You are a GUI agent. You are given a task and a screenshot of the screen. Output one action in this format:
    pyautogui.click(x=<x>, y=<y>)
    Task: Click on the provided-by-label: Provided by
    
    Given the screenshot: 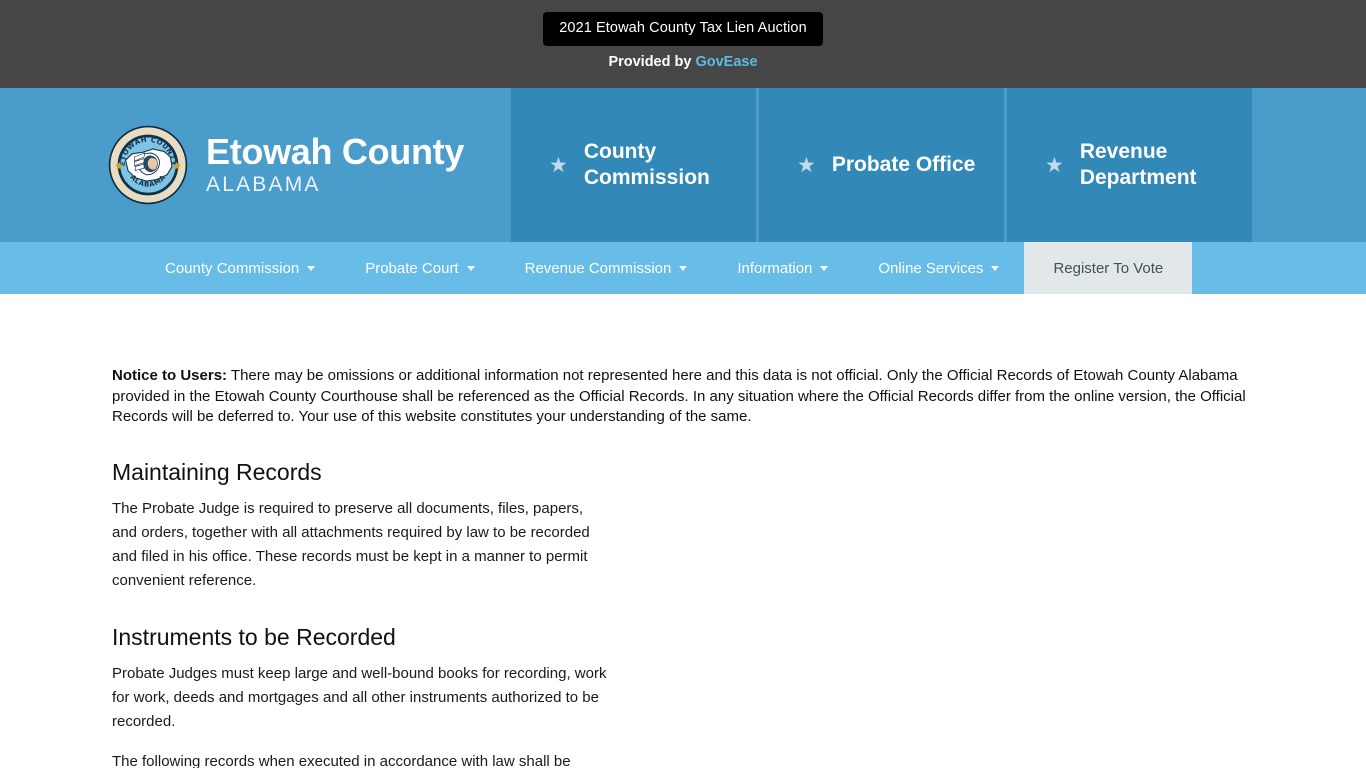 What is the action you would take?
    pyautogui.click(x=652, y=61)
    